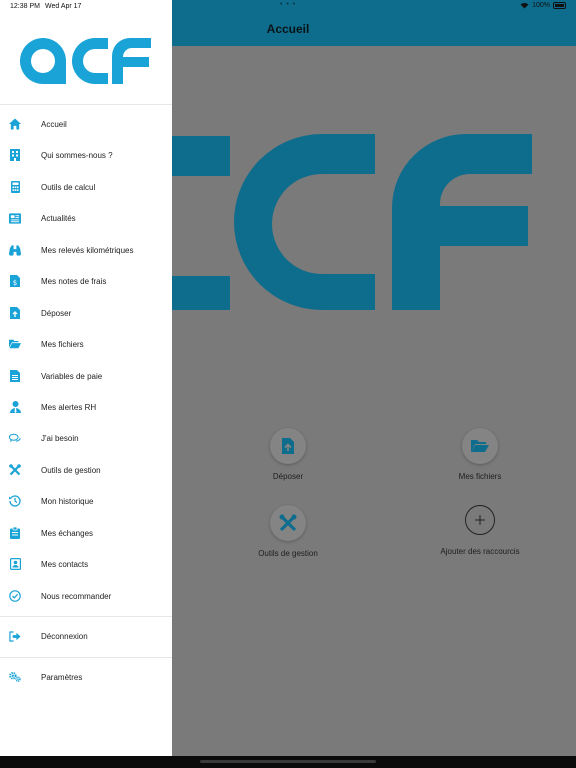 The height and width of the screenshot is (768, 576). Describe the element at coordinates (288, 476) in the screenshot. I see `shortcut-label: Déposer` at that location.